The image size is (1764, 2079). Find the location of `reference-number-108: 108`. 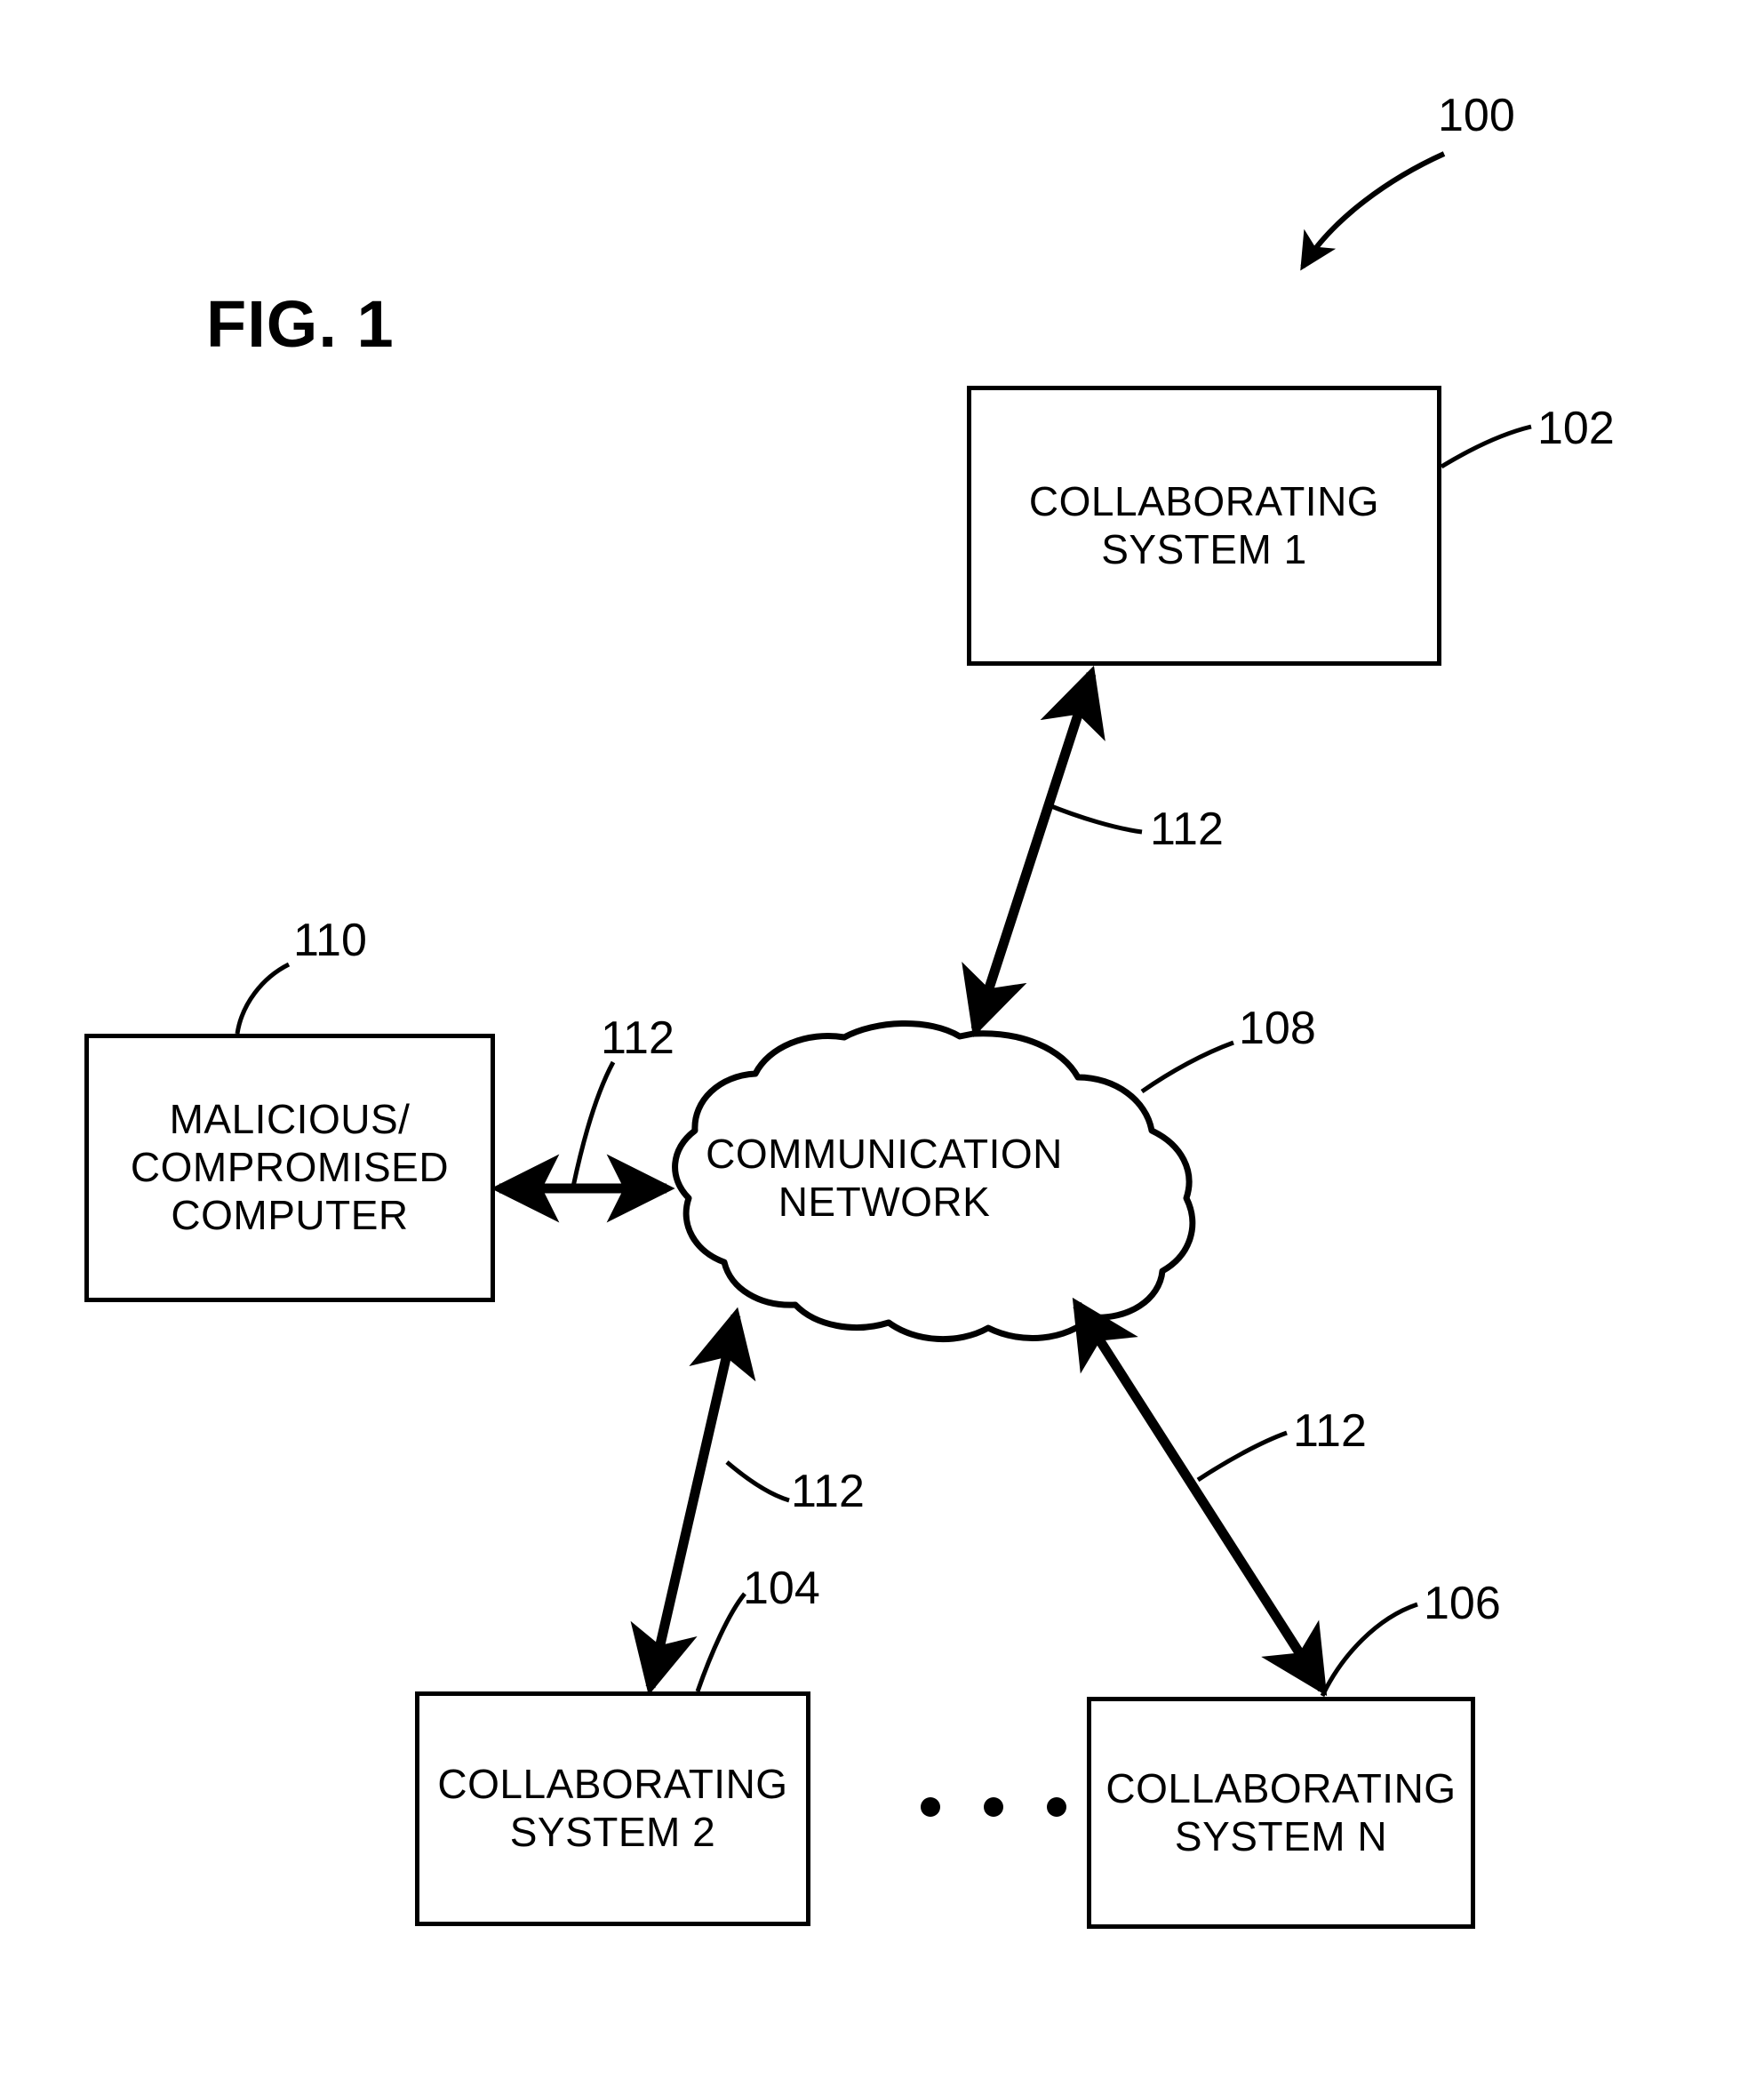

reference-number-108: 108 is located at coordinates (1277, 1028).